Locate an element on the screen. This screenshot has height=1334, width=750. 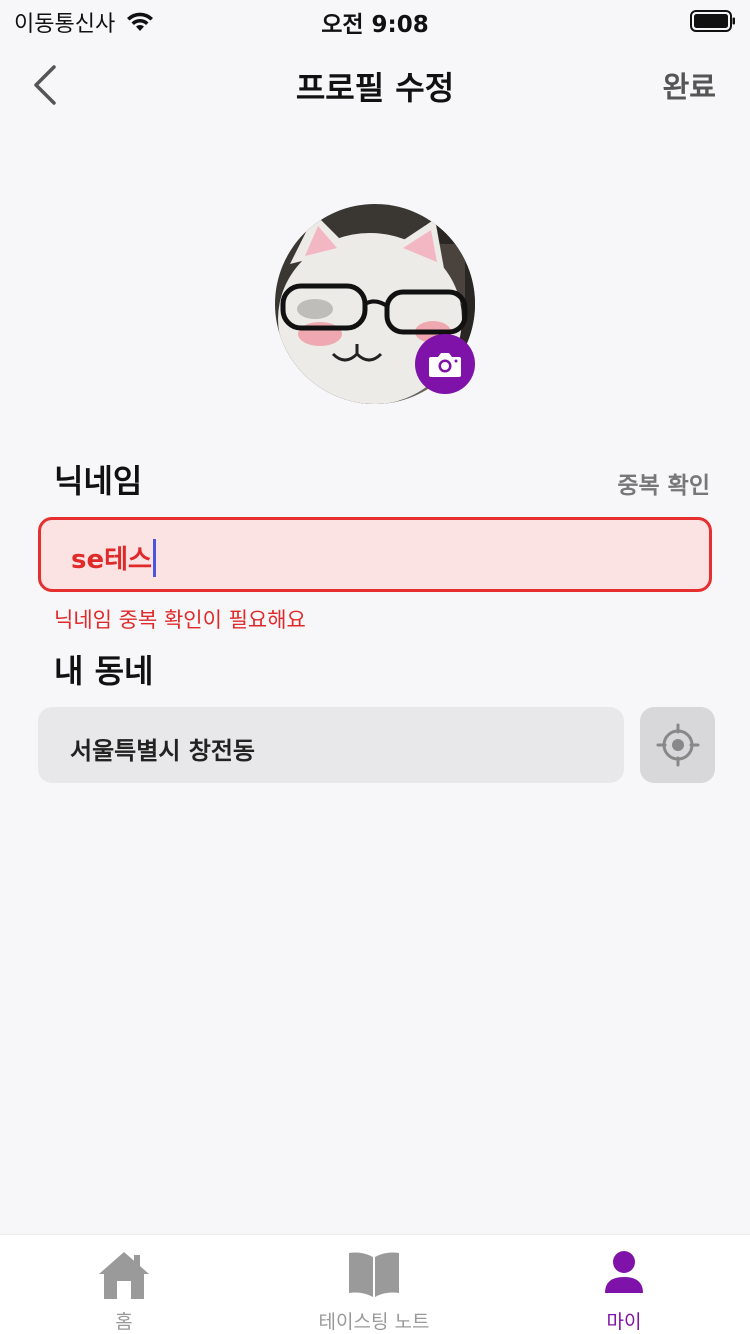
tab-tasting-note-label: 테이스팅 노트 is located at coordinates (374, 1322).